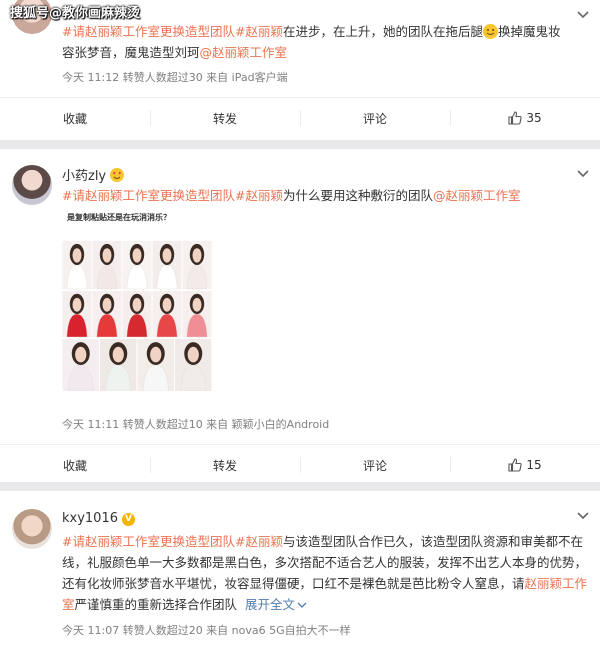  I want to click on expand-link: 展开全文, so click(276, 604).